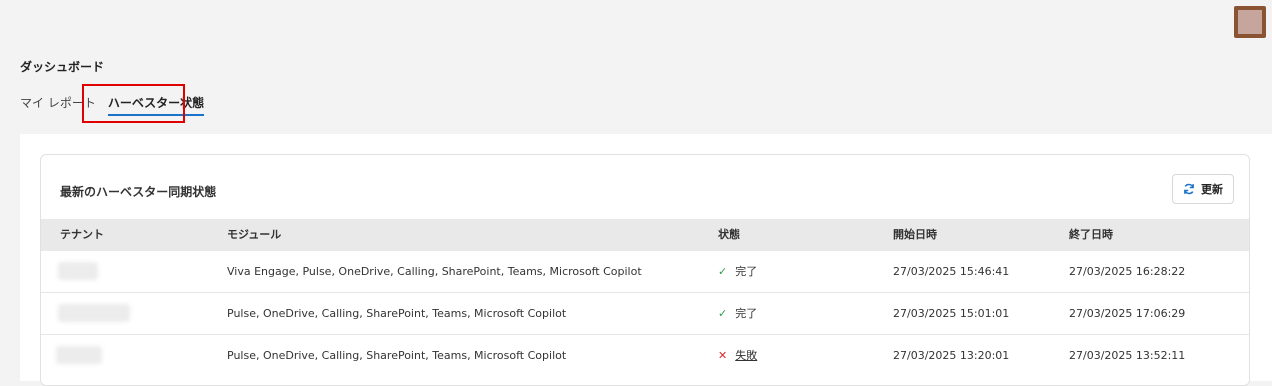 The image size is (1272, 386). I want to click on highlight-box, so click(133, 103).